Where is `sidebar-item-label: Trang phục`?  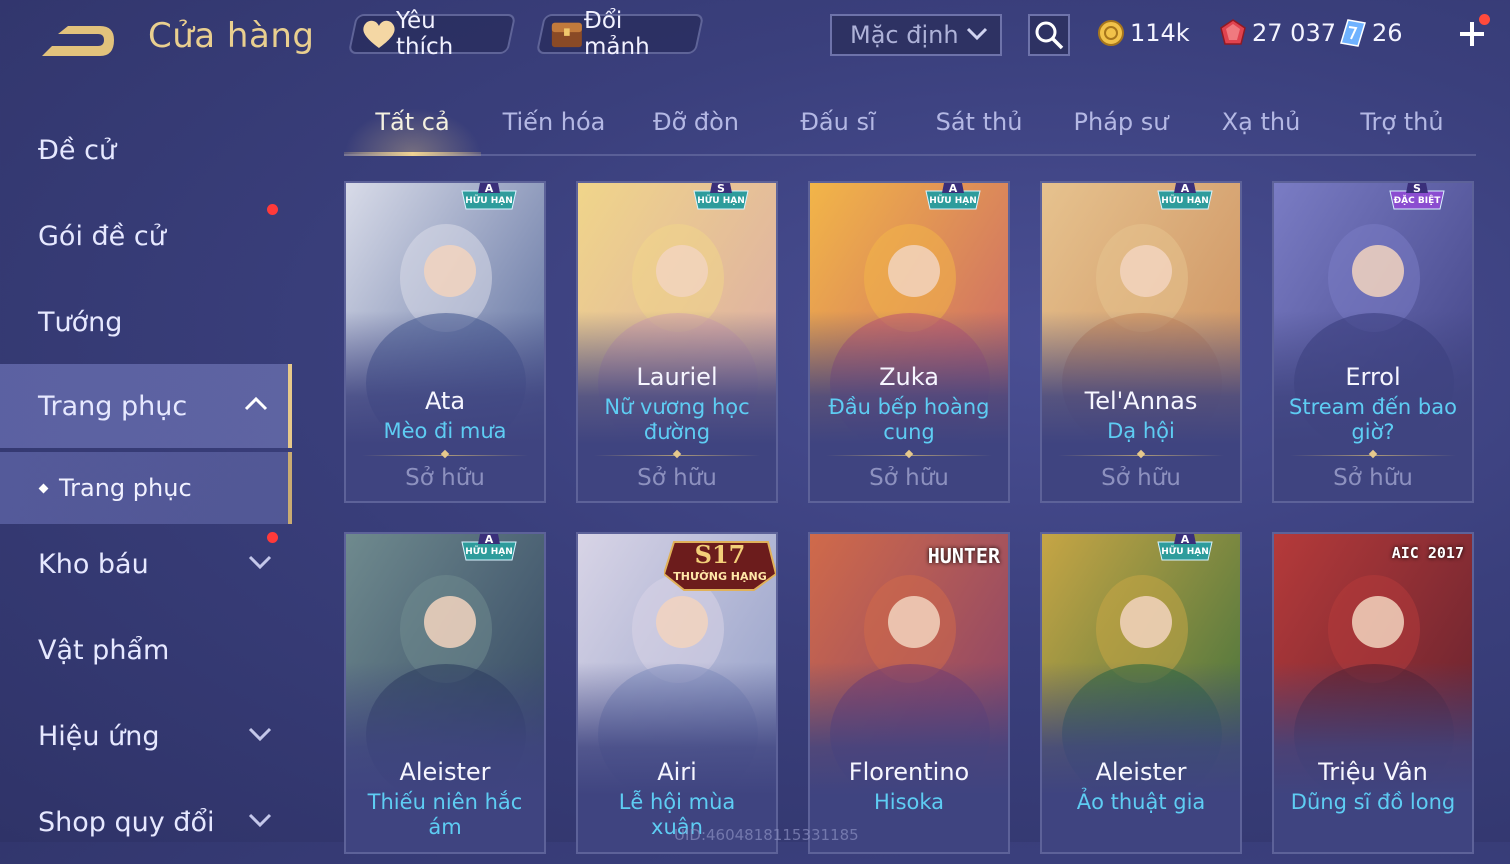
sidebar-item-label: Trang phục is located at coordinates (113, 406).